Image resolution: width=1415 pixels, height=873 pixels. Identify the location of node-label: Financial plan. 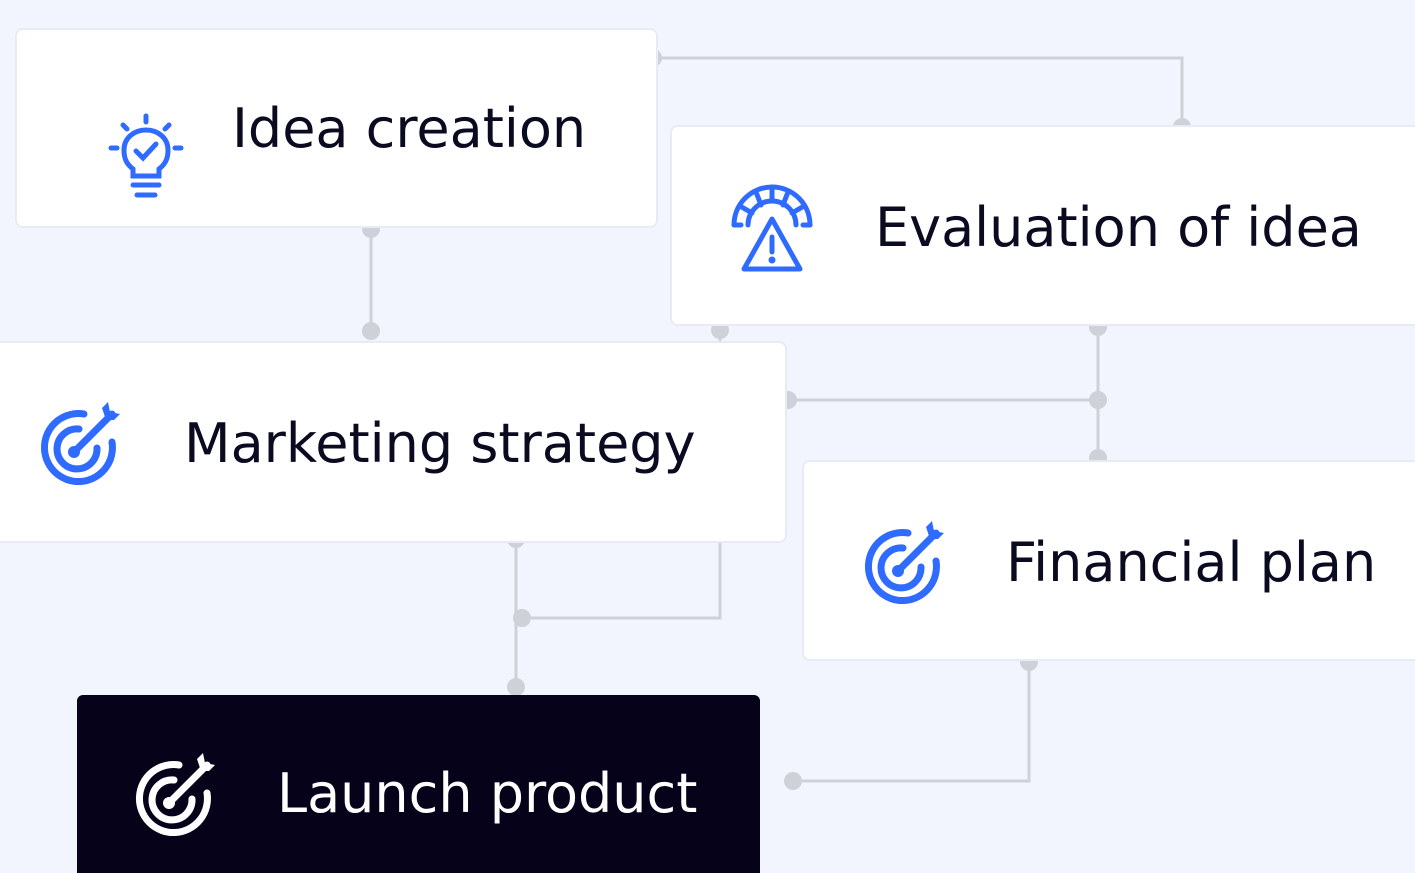
(1191, 562).